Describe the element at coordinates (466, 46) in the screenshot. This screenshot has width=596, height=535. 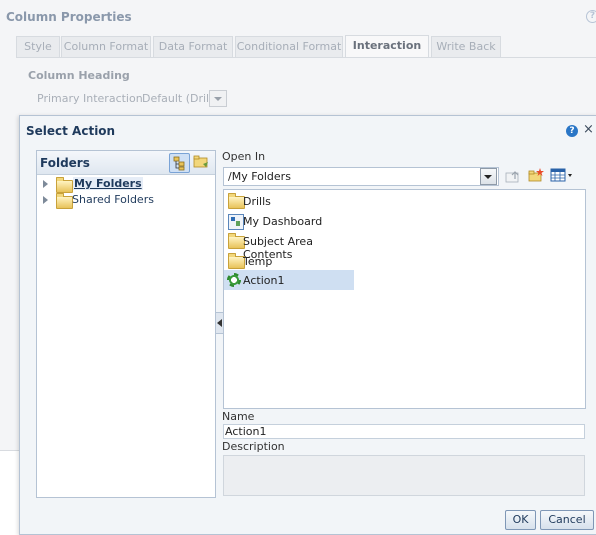
I see `tab-write-back: Write Back` at that location.